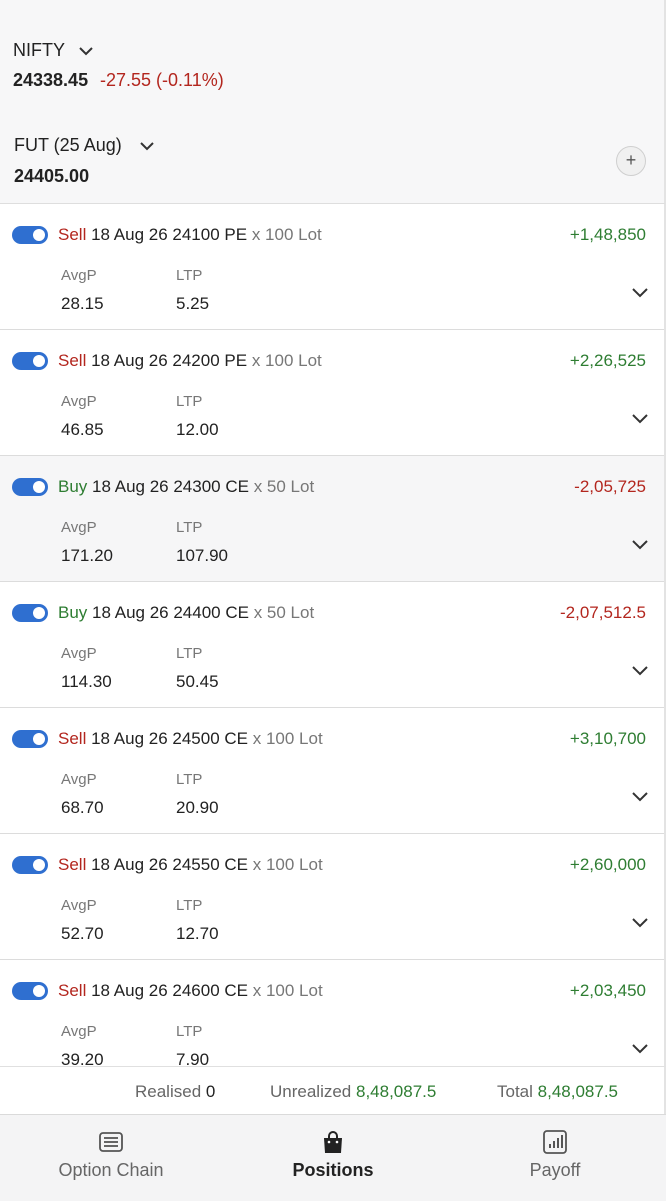  I want to click on nav-label: Option Chain, so click(111, 1170).